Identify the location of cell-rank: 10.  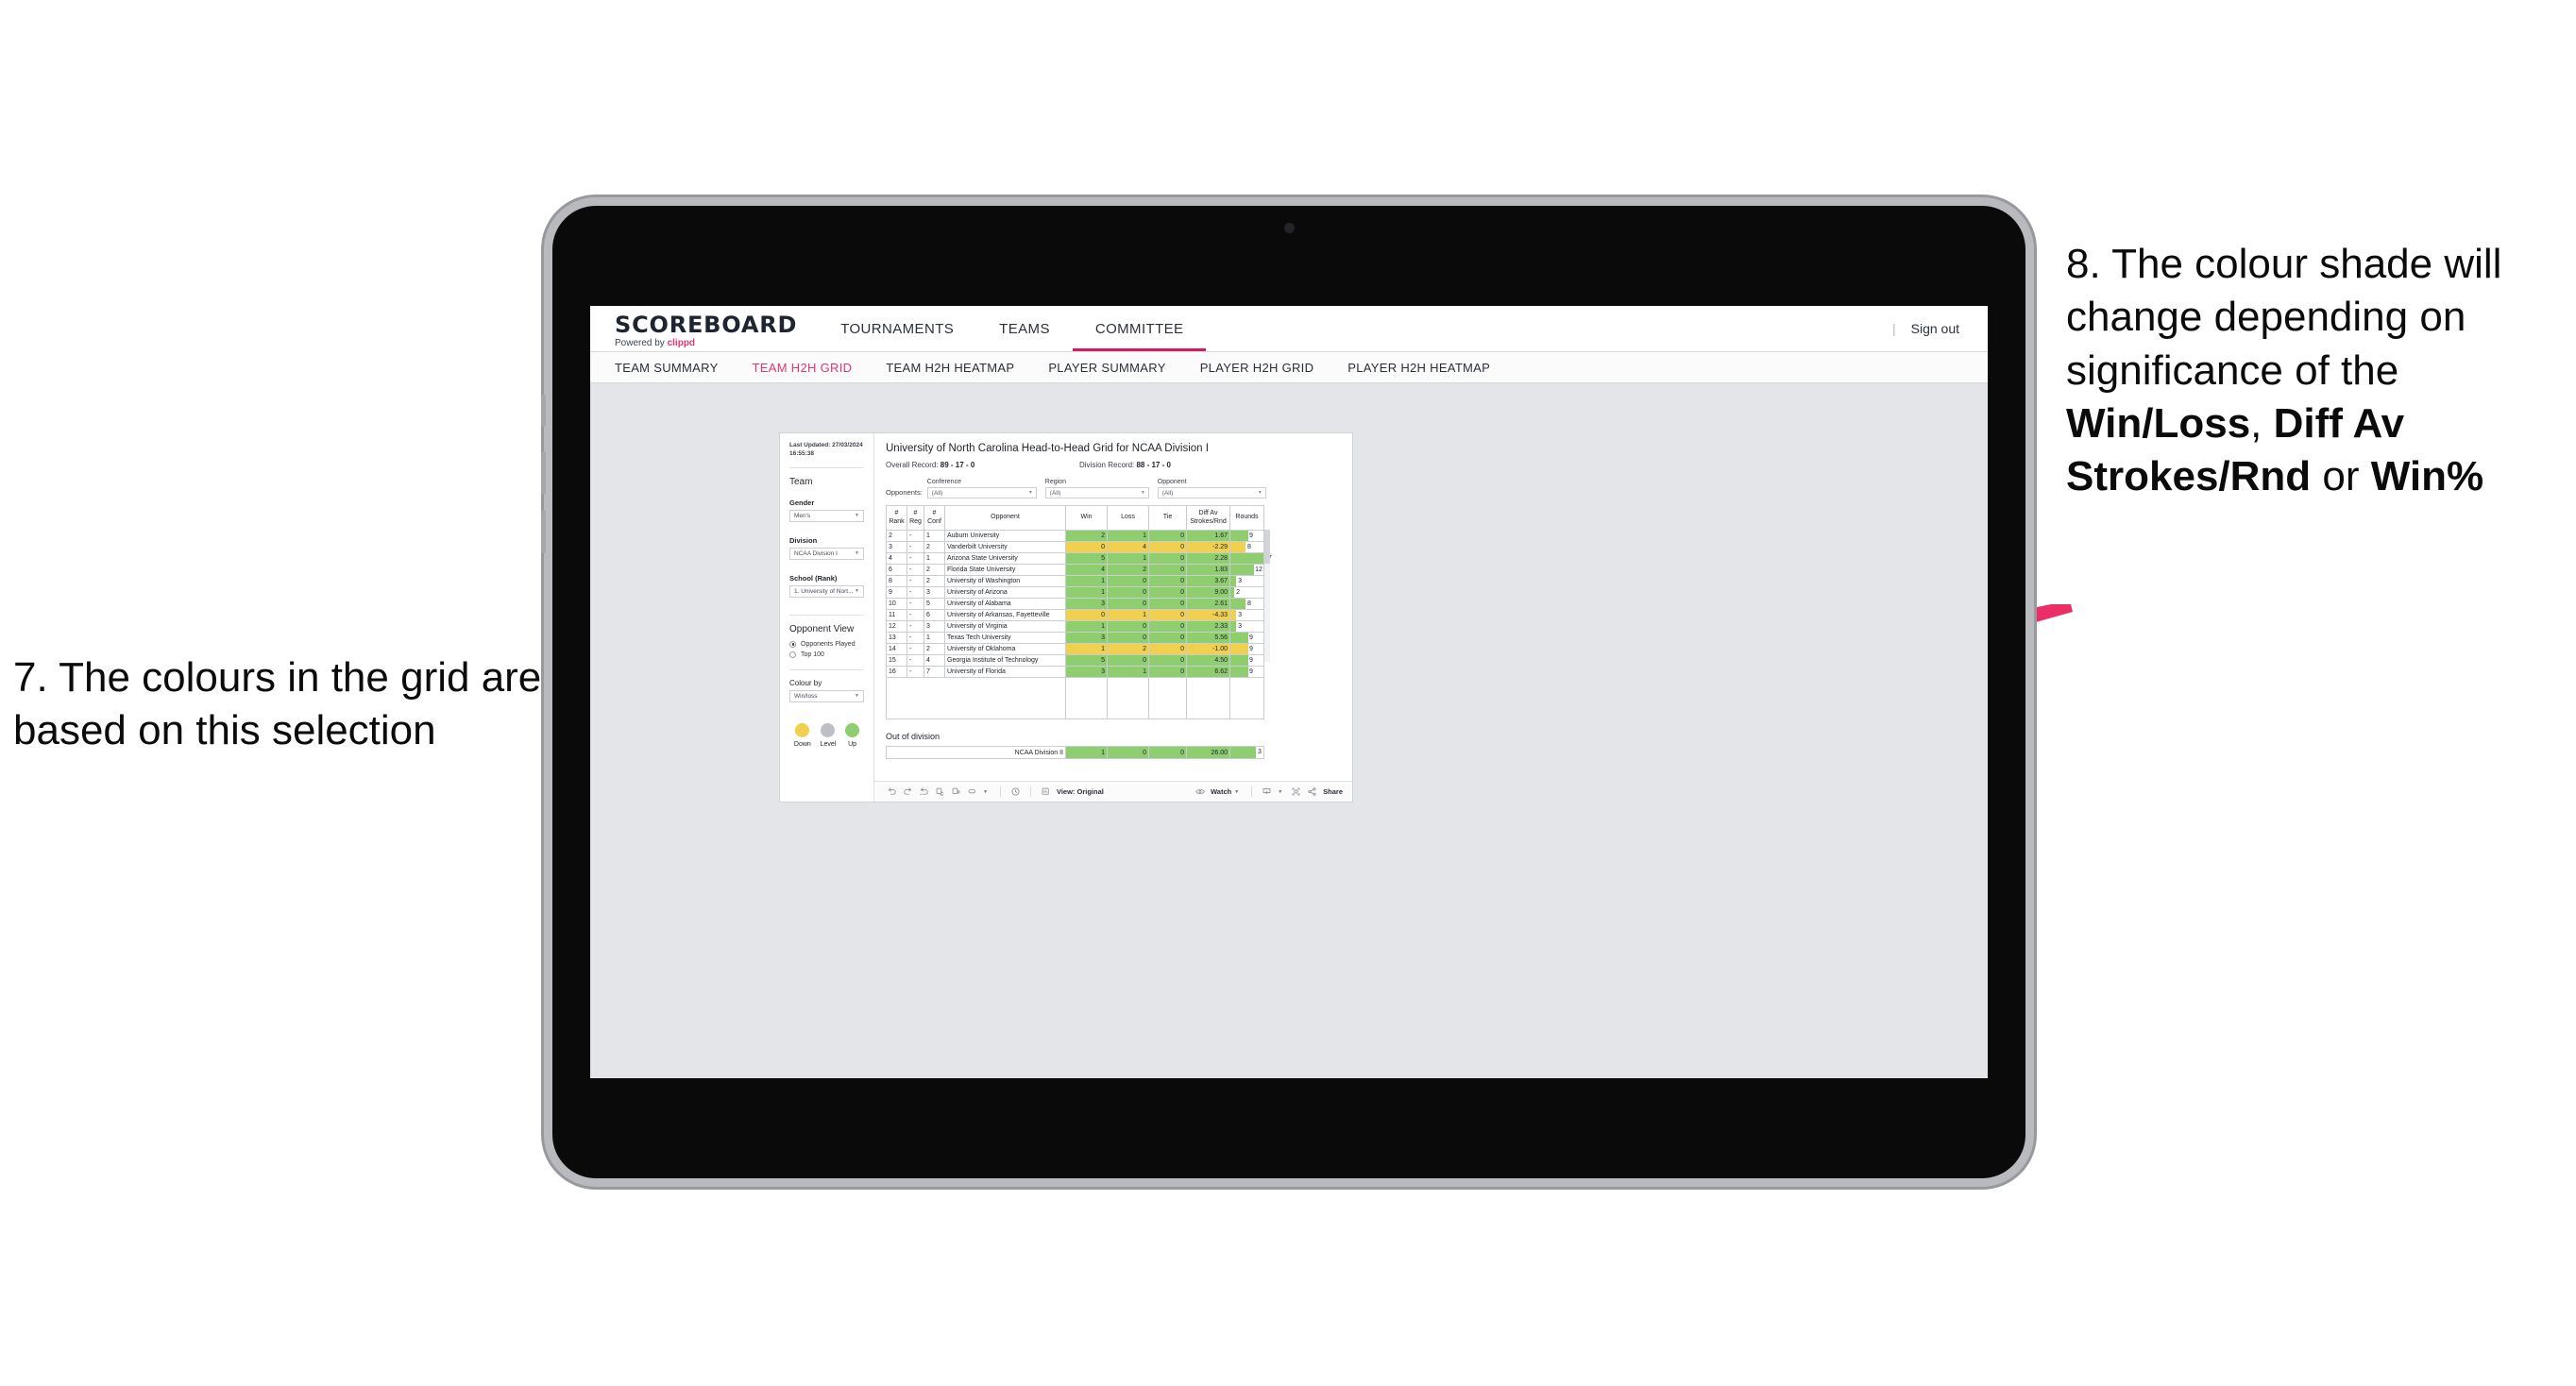
(896, 604).